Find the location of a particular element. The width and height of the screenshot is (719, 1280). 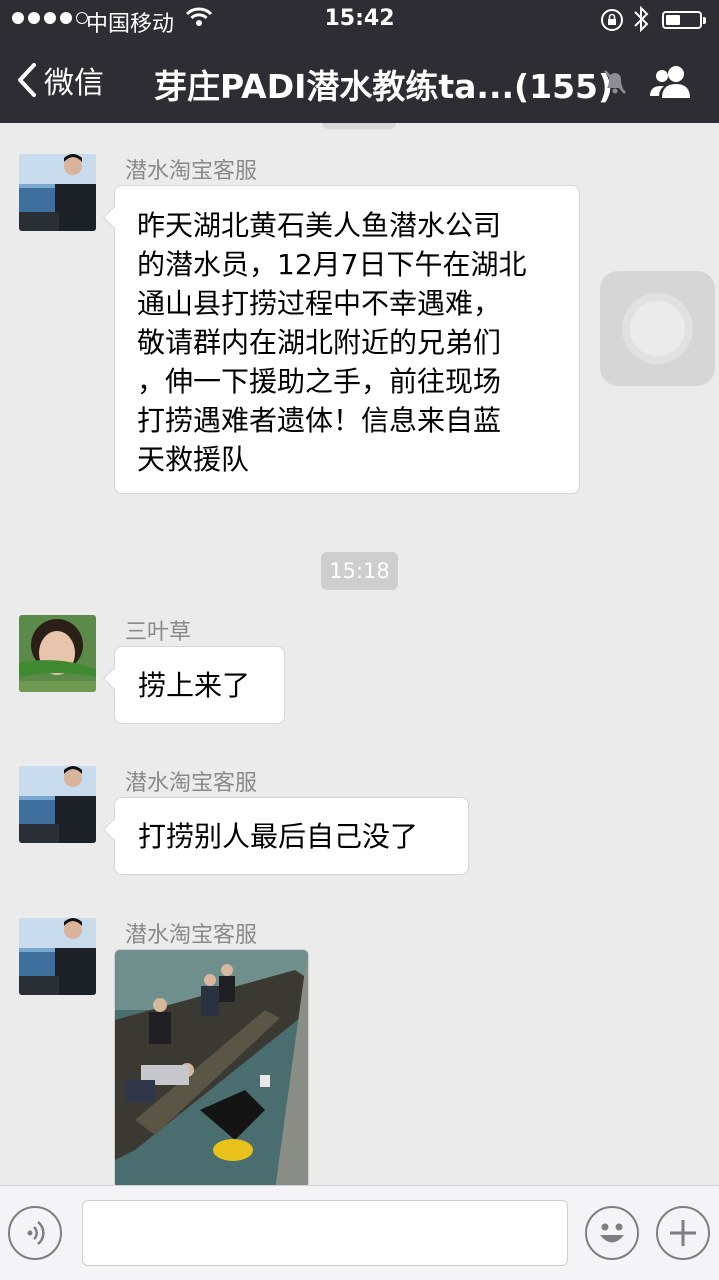

plus-icon is located at coordinates (683, 1233).